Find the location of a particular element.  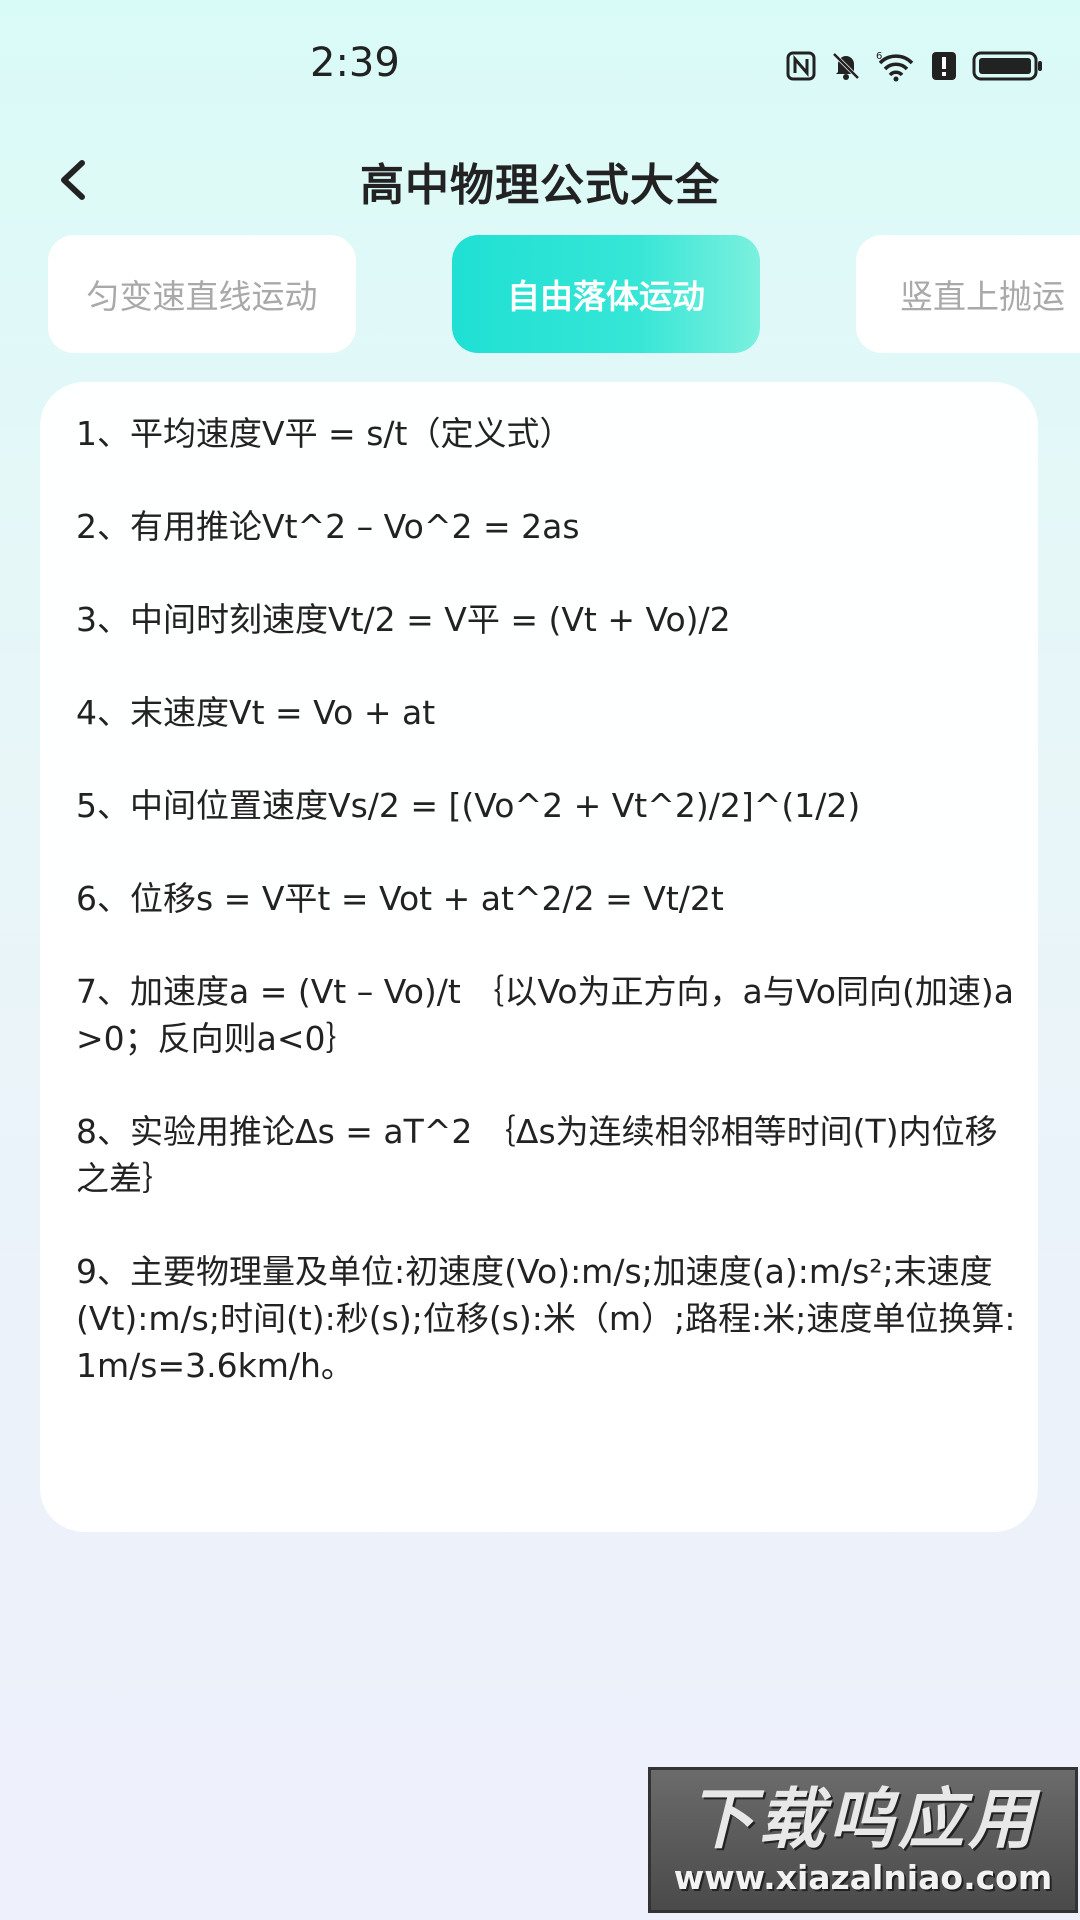

alert-icon is located at coordinates (944, 66).